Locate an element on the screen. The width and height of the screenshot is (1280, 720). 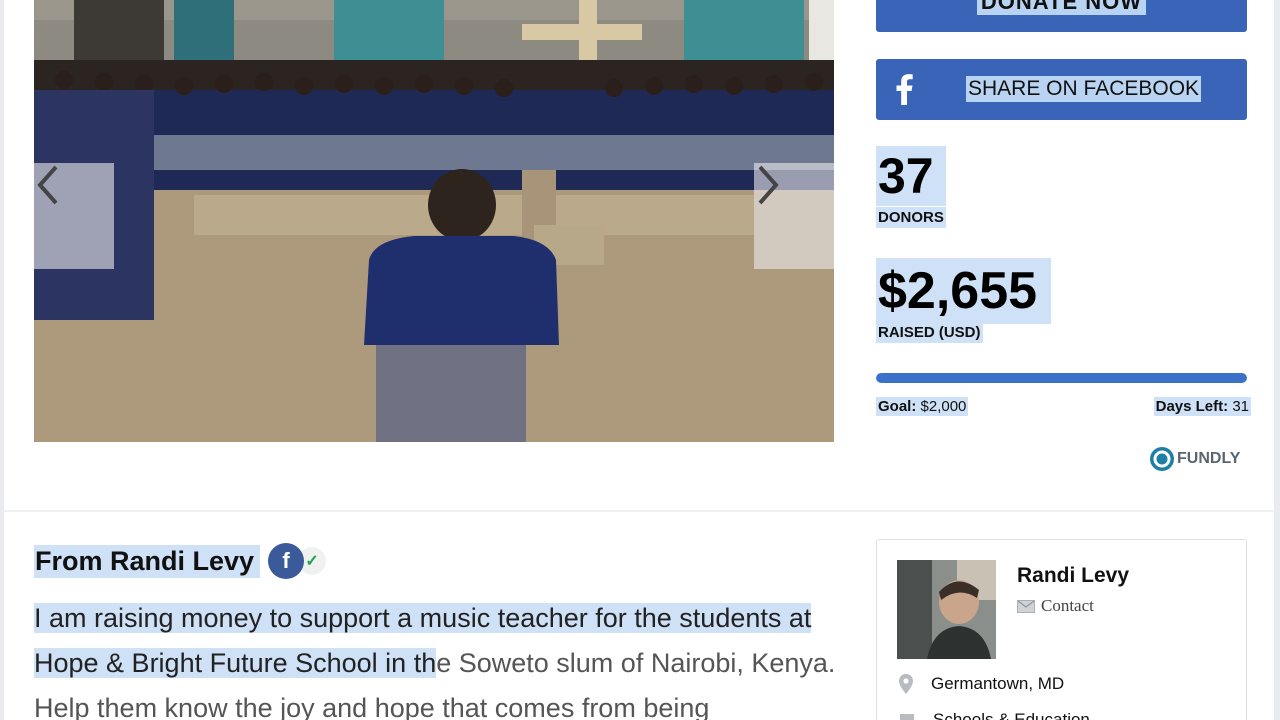
fundly-logo: FUNDLY is located at coordinates (1194, 459).